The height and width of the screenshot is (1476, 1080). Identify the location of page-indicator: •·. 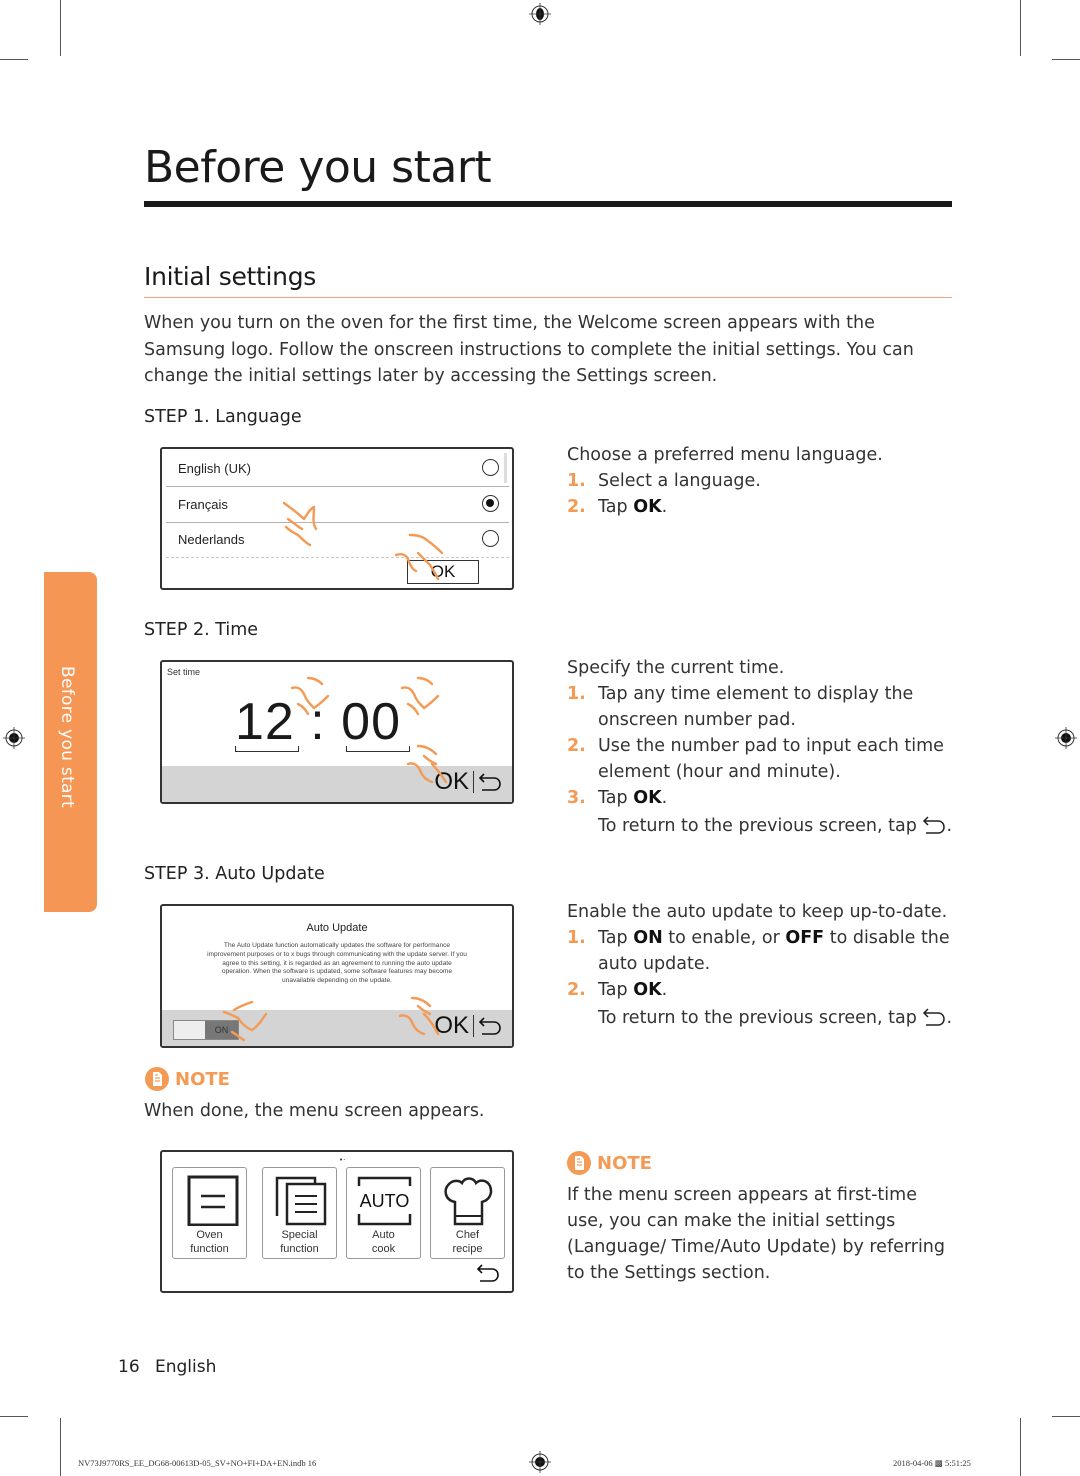
(342, 1160).